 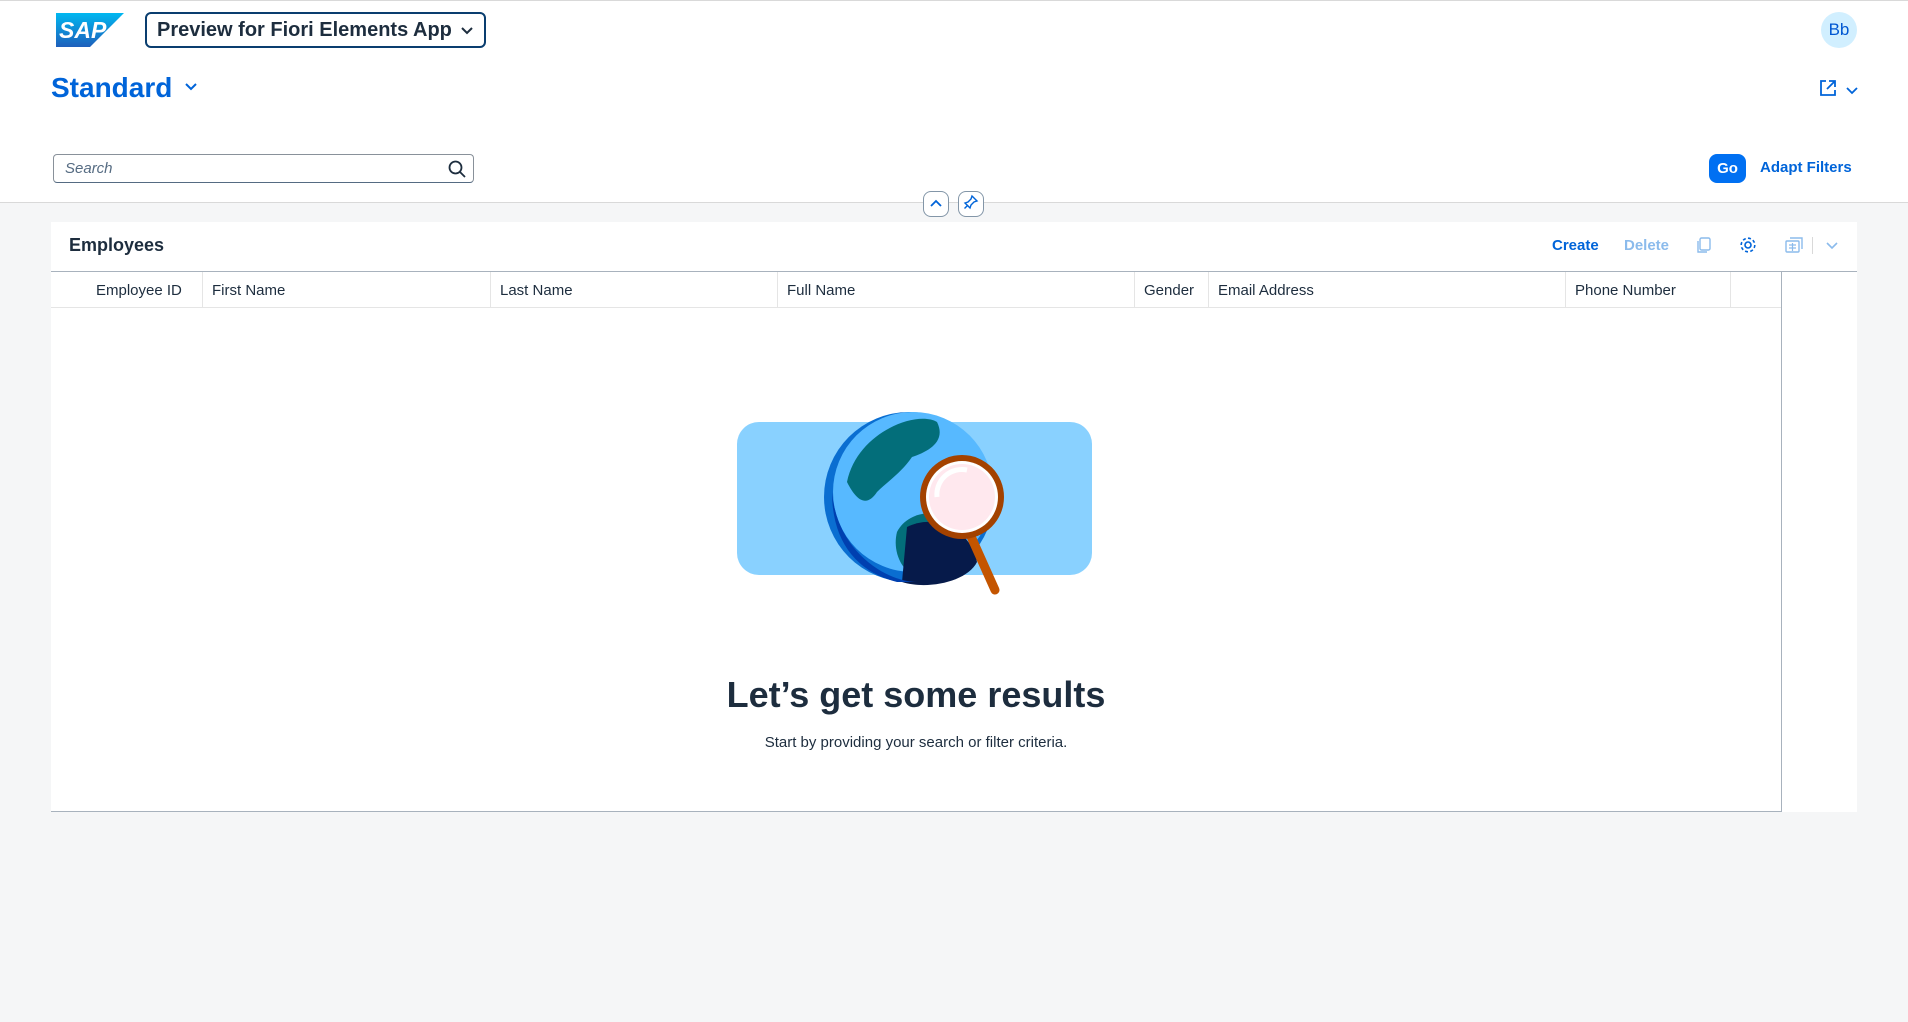 I want to click on no-search-results-illustration, so click(x=922, y=504).